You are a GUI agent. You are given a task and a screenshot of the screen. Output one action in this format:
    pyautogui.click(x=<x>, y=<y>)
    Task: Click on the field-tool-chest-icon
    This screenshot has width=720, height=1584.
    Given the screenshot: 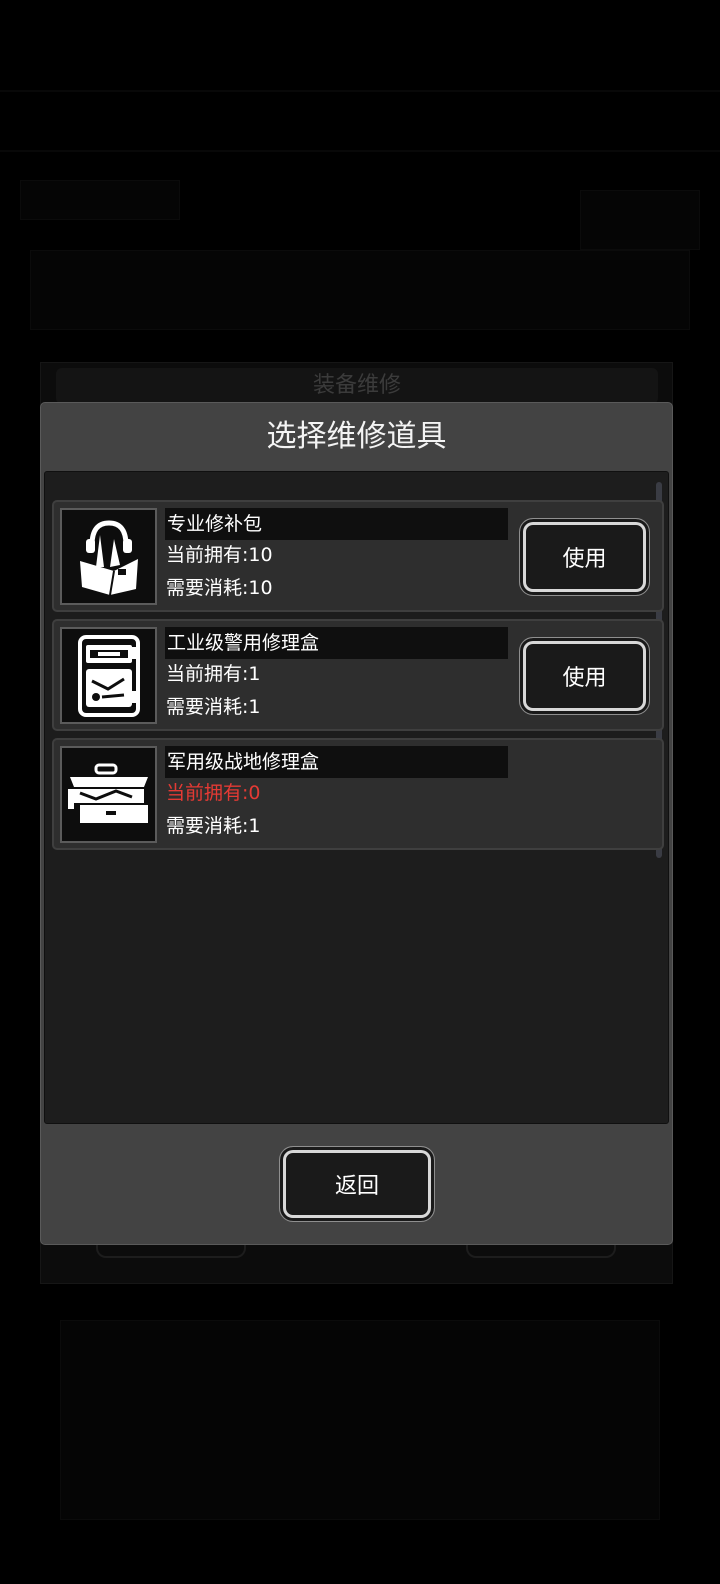 What is the action you would take?
    pyautogui.click(x=109, y=795)
    